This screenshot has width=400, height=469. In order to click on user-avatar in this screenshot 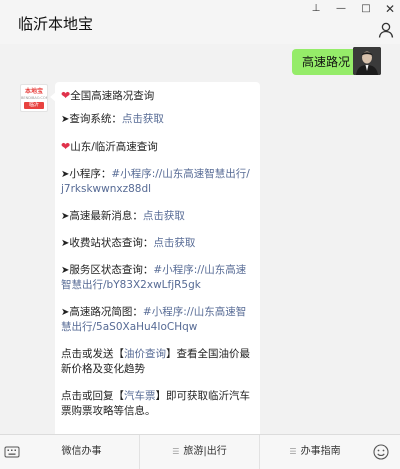, I will do `click(367, 61)`.